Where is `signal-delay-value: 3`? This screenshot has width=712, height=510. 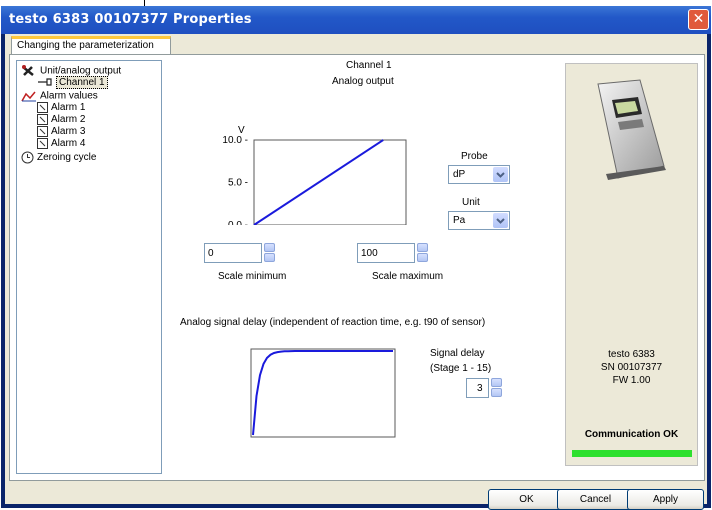 signal-delay-value: 3 is located at coordinates (480, 388).